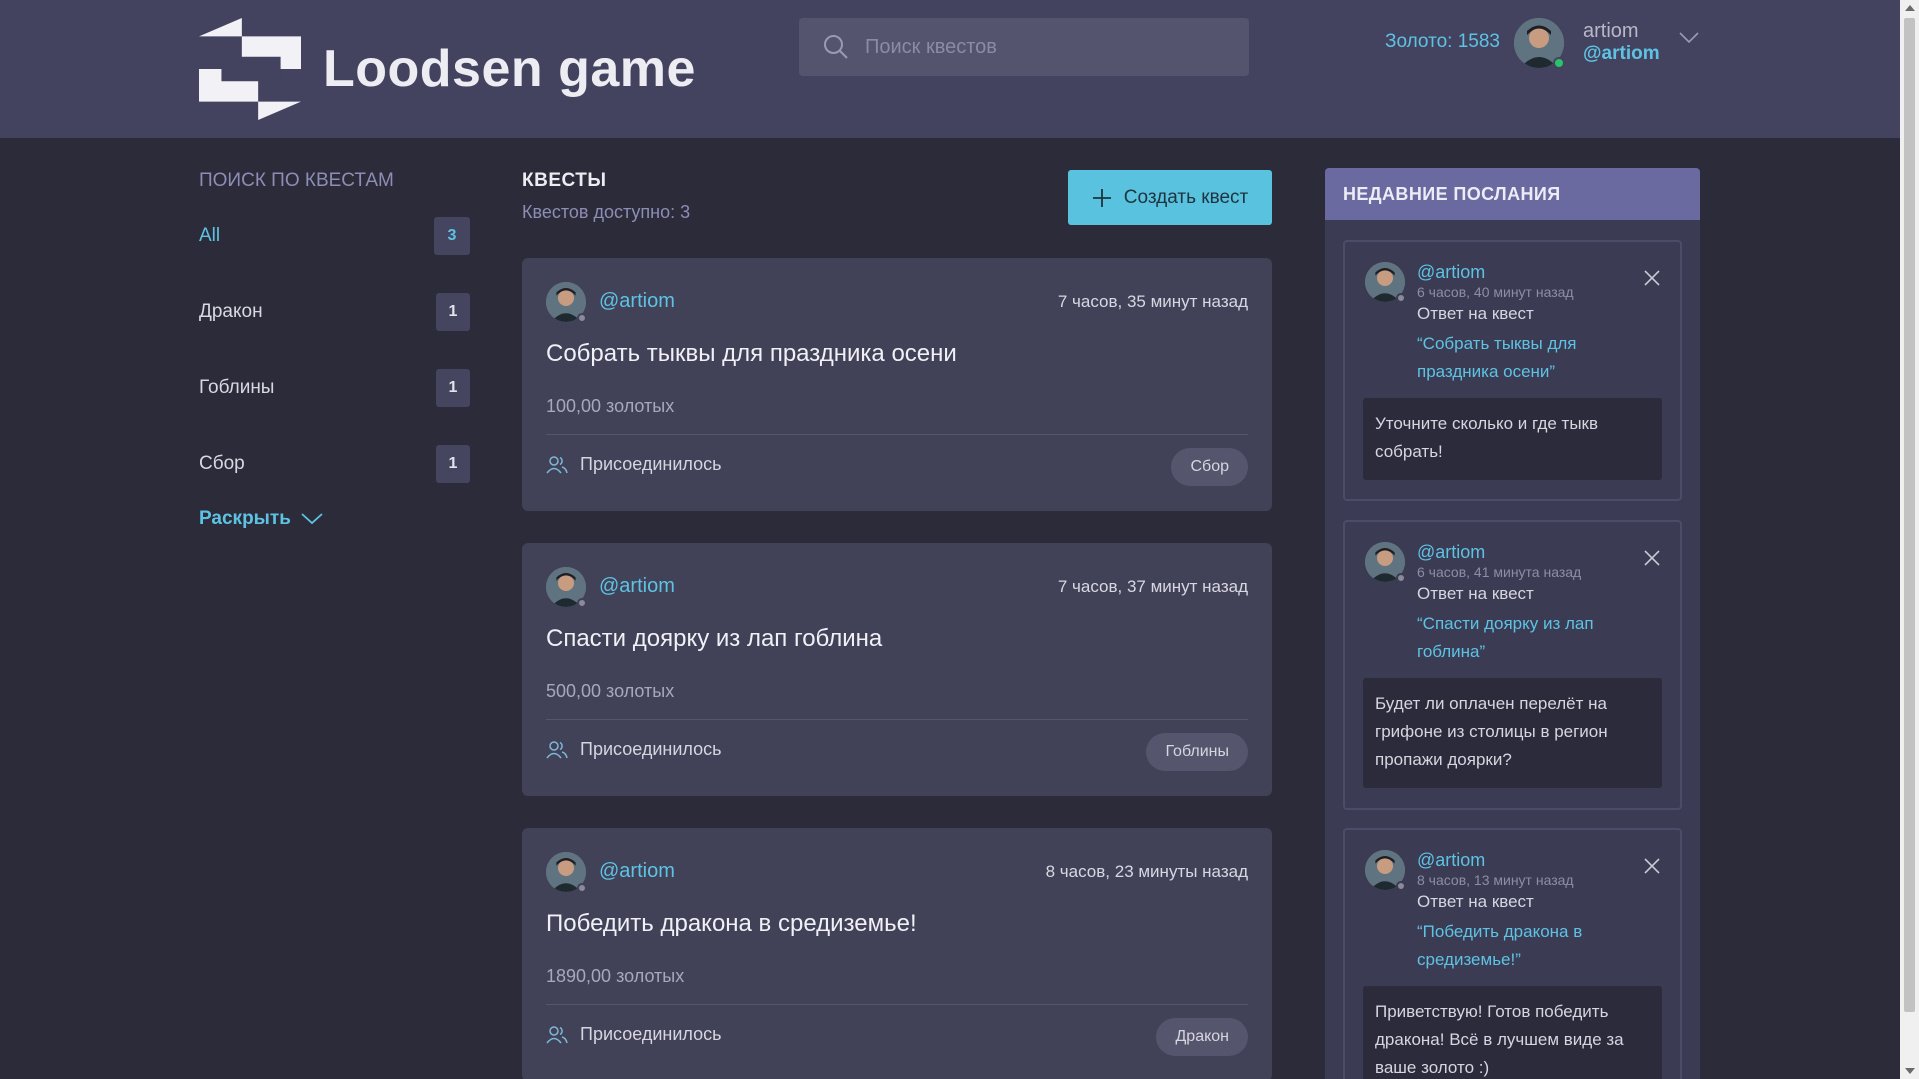 Image resolution: width=1919 pixels, height=1079 pixels. Describe the element at coordinates (1186, 197) in the screenshot. I see `create-quest-label: Создать квест` at that location.